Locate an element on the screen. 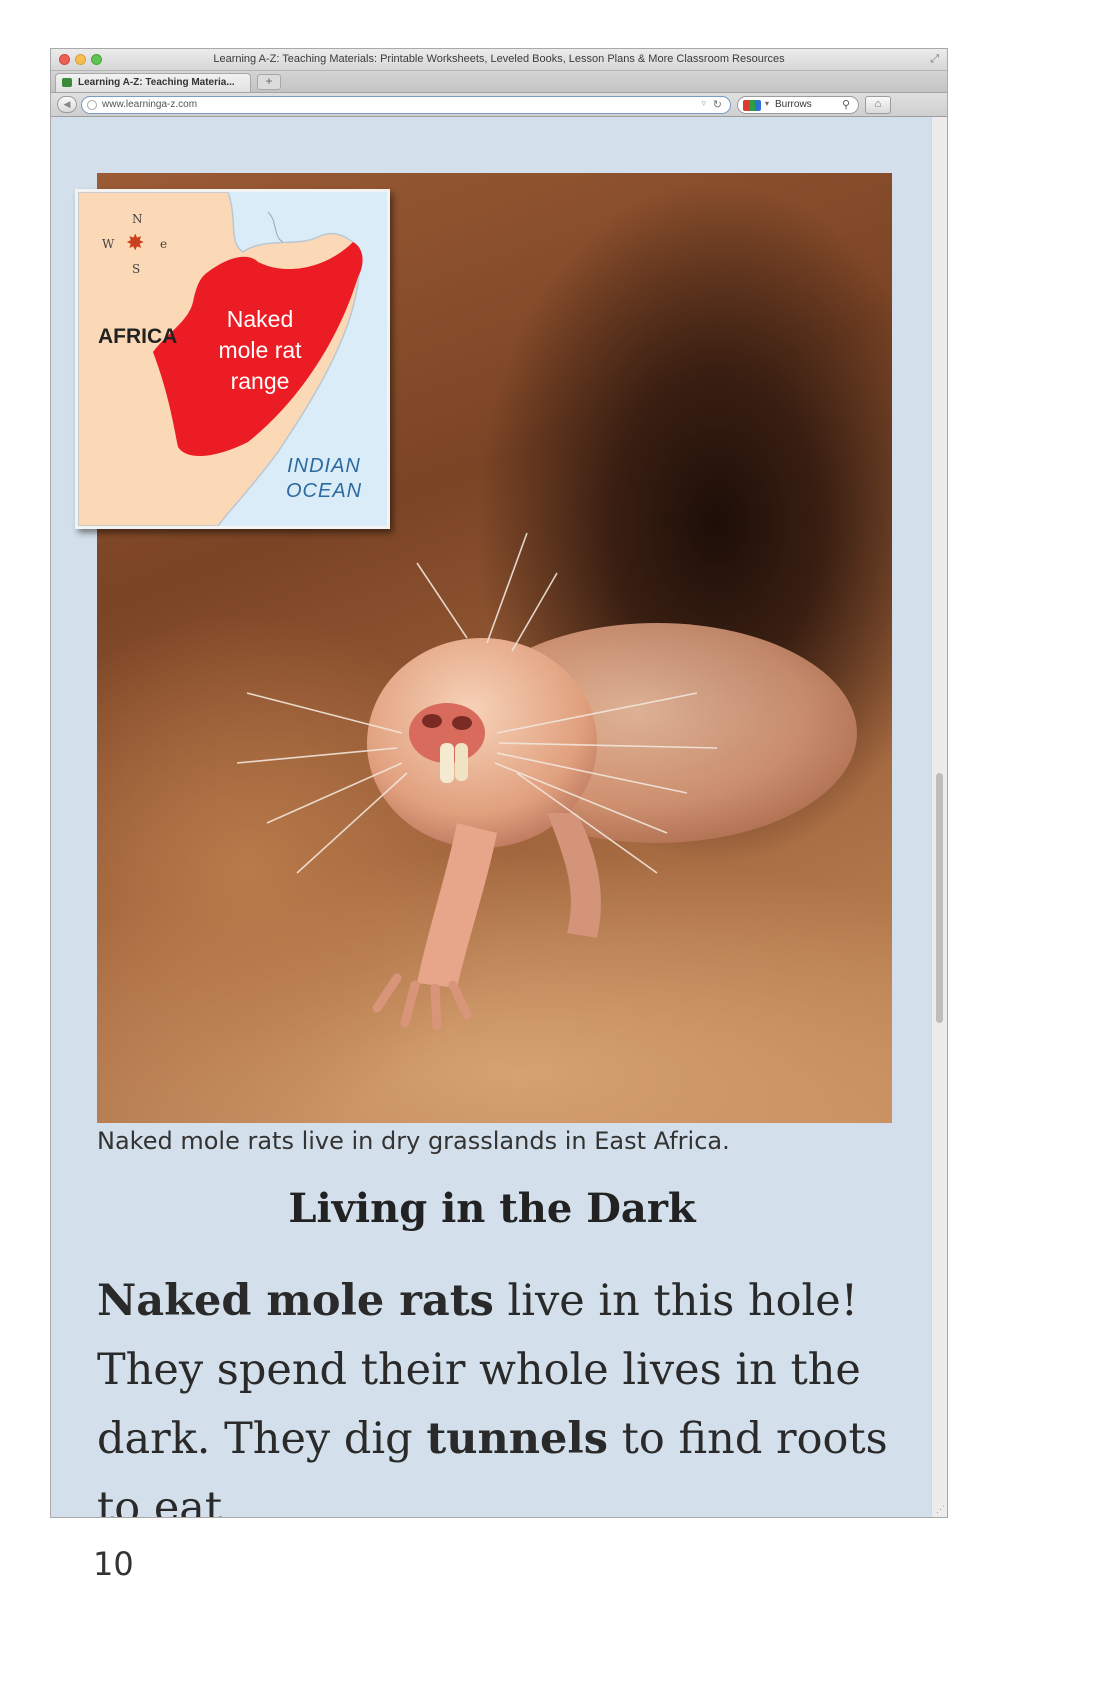 The width and height of the screenshot is (1100, 1700). scrollbar-thumb is located at coordinates (939, 898).